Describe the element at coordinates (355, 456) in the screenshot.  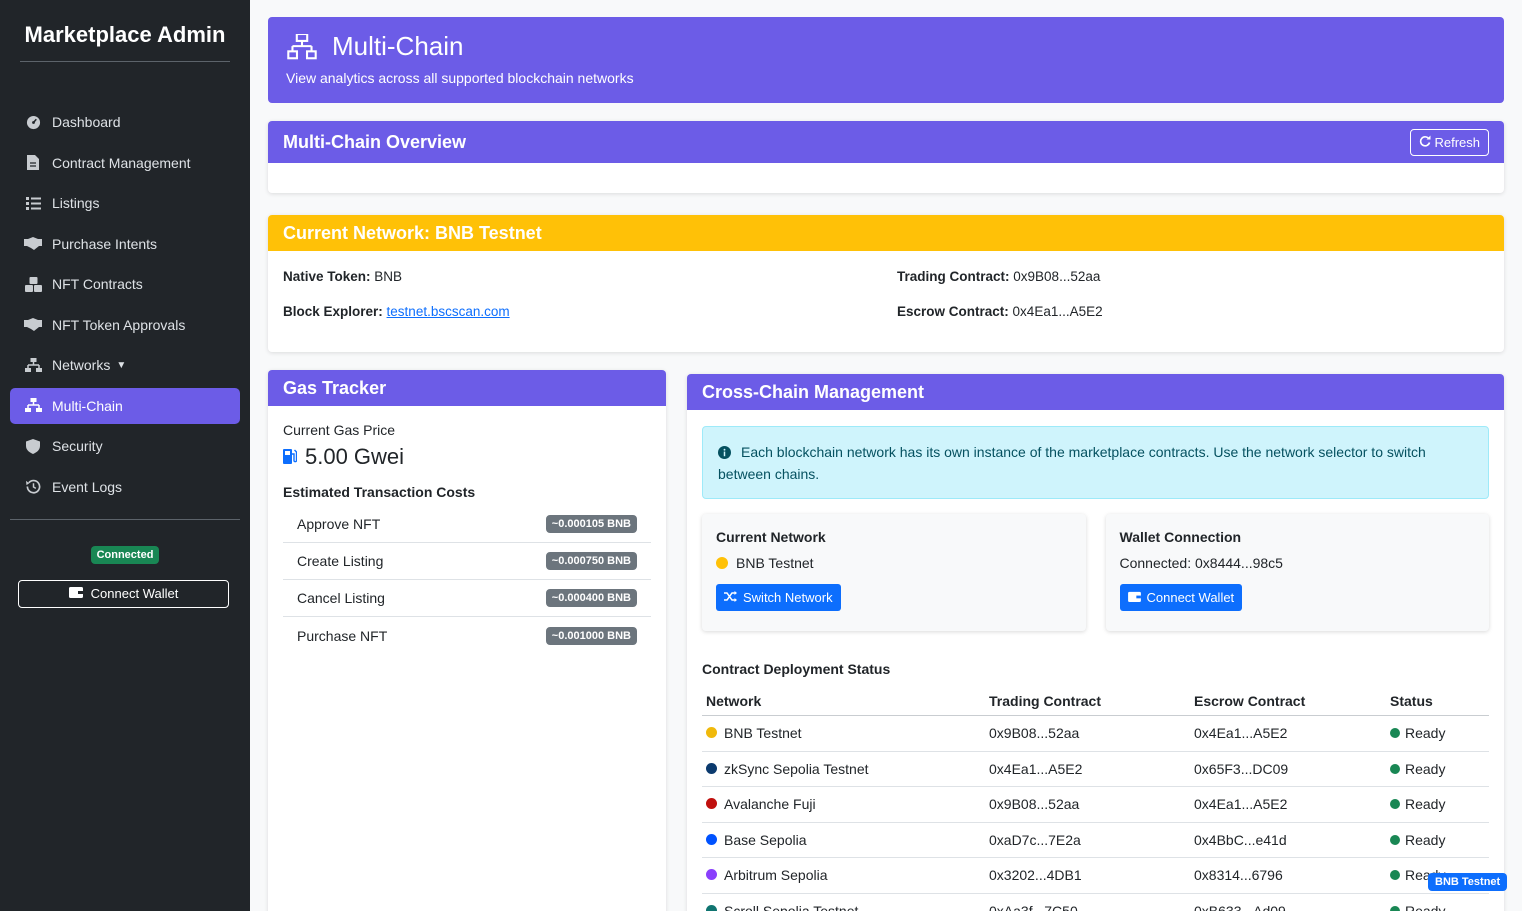
I see `gas-price-value: 5.00 Gwei` at that location.